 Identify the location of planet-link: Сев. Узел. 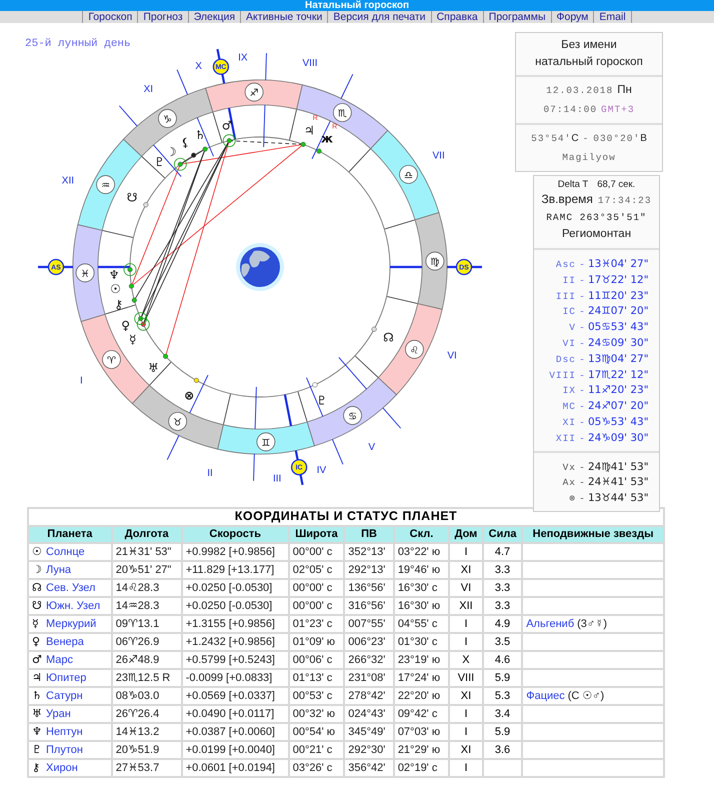
(71, 588).